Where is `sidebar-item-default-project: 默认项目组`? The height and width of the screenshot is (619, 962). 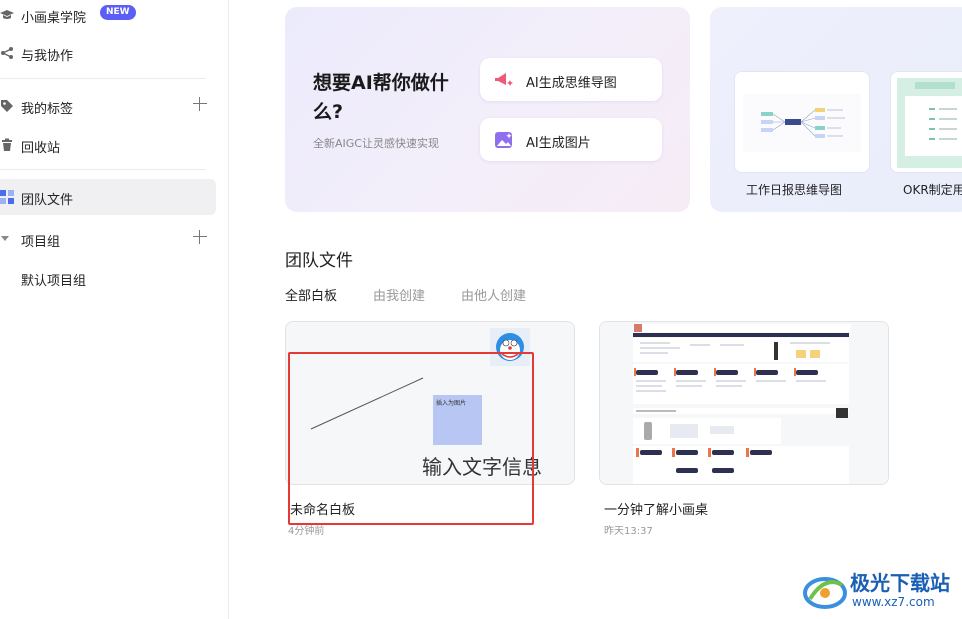
sidebar-item-default-project: 默认项目组 is located at coordinates (108, 278).